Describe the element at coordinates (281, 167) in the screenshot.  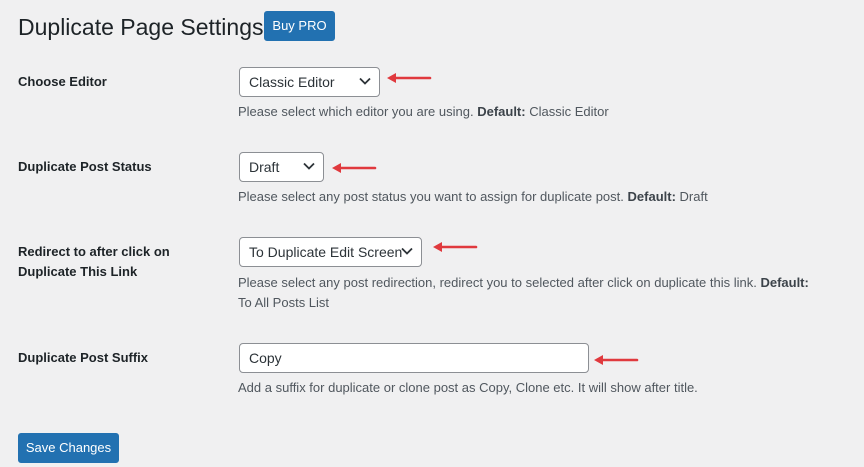
I see `post-status-select: Draft` at that location.